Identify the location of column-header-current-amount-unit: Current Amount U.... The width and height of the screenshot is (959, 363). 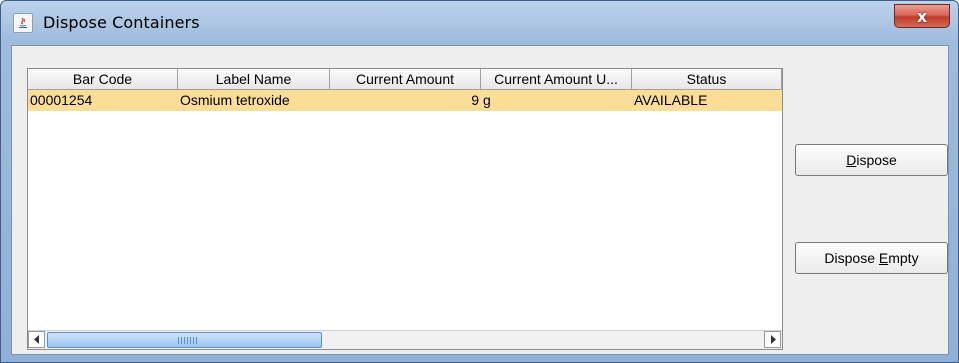
(556, 79).